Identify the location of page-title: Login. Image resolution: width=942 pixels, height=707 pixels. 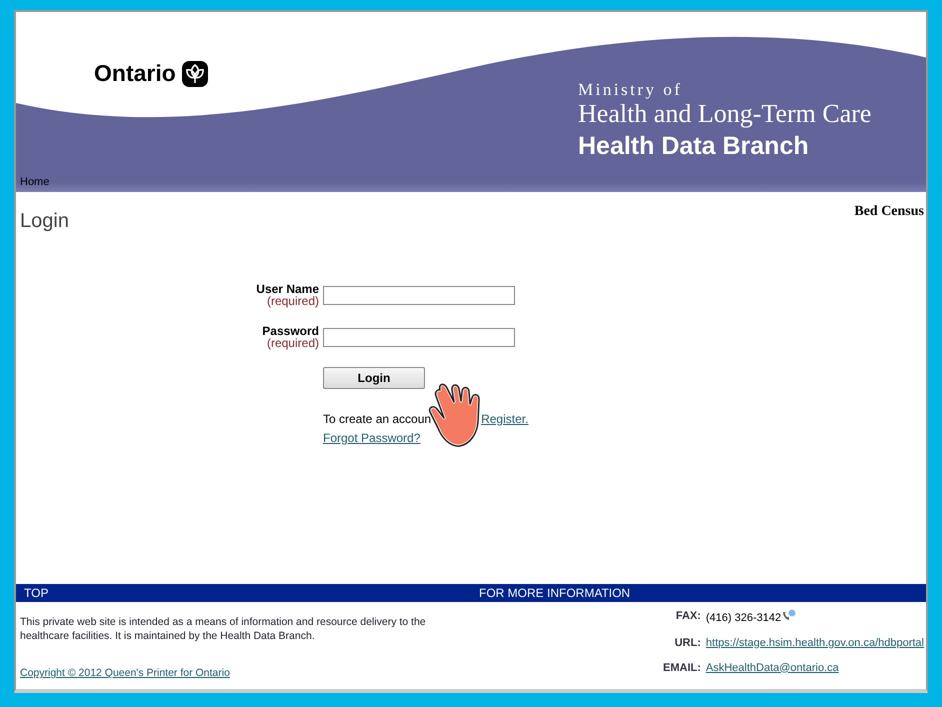
(44, 221).